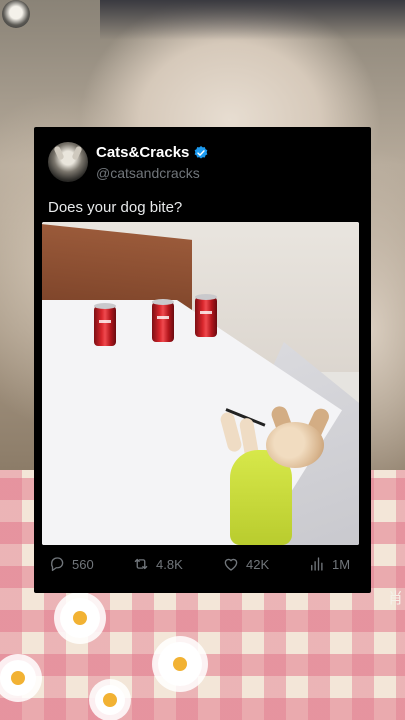  What do you see at coordinates (68, 162) in the screenshot?
I see `account-avatar` at bounding box center [68, 162].